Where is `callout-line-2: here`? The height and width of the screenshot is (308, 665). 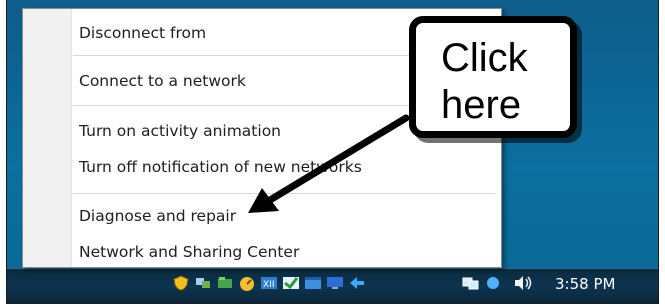 callout-line-2: here is located at coordinates (481, 105).